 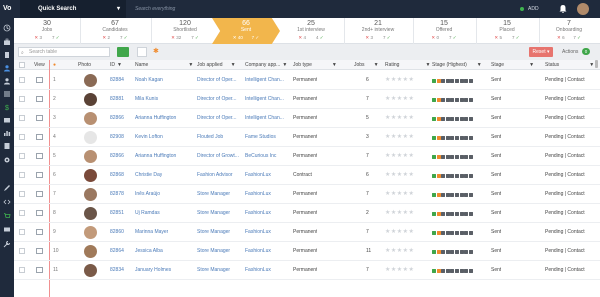 I want to click on col-job-type: Job type ▼, so click(x=315, y=65).